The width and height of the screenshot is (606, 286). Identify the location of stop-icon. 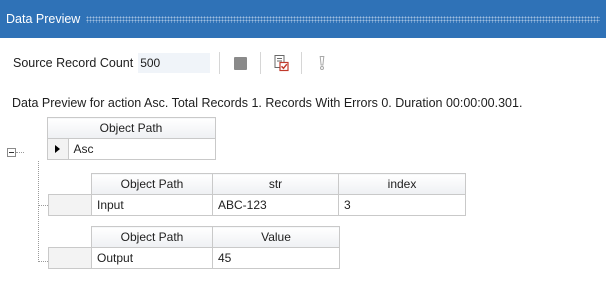
(240, 63).